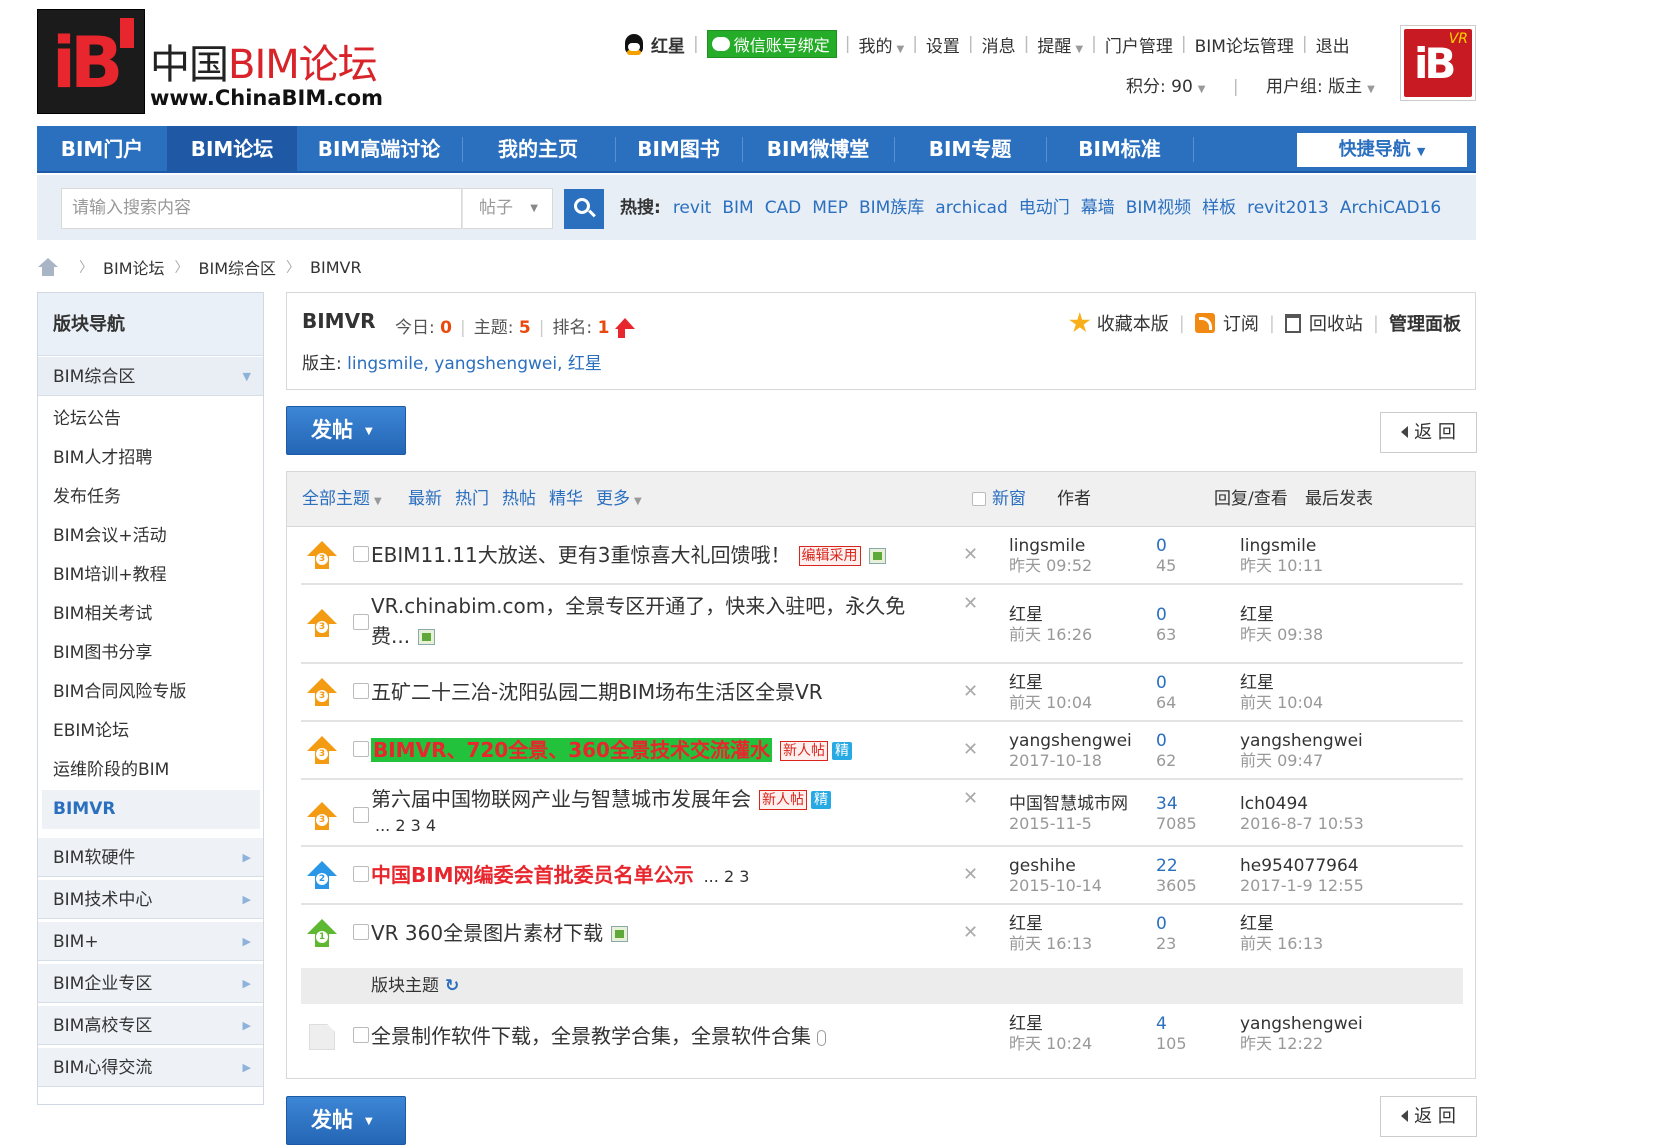  I want to click on hot-keyword: MEP, so click(830, 208).